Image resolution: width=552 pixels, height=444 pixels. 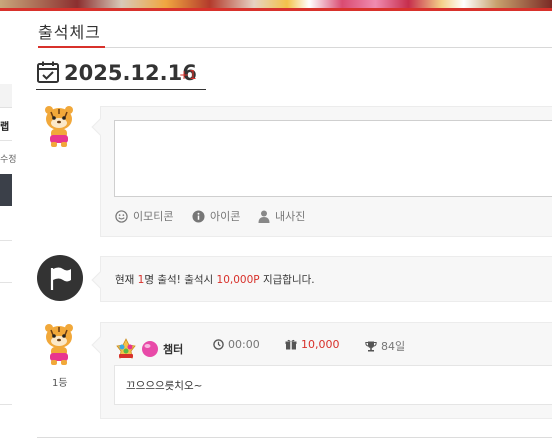 What do you see at coordinates (393, 346) in the screenshot?
I see `consecutive-days: 84일` at bounding box center [393, 346].